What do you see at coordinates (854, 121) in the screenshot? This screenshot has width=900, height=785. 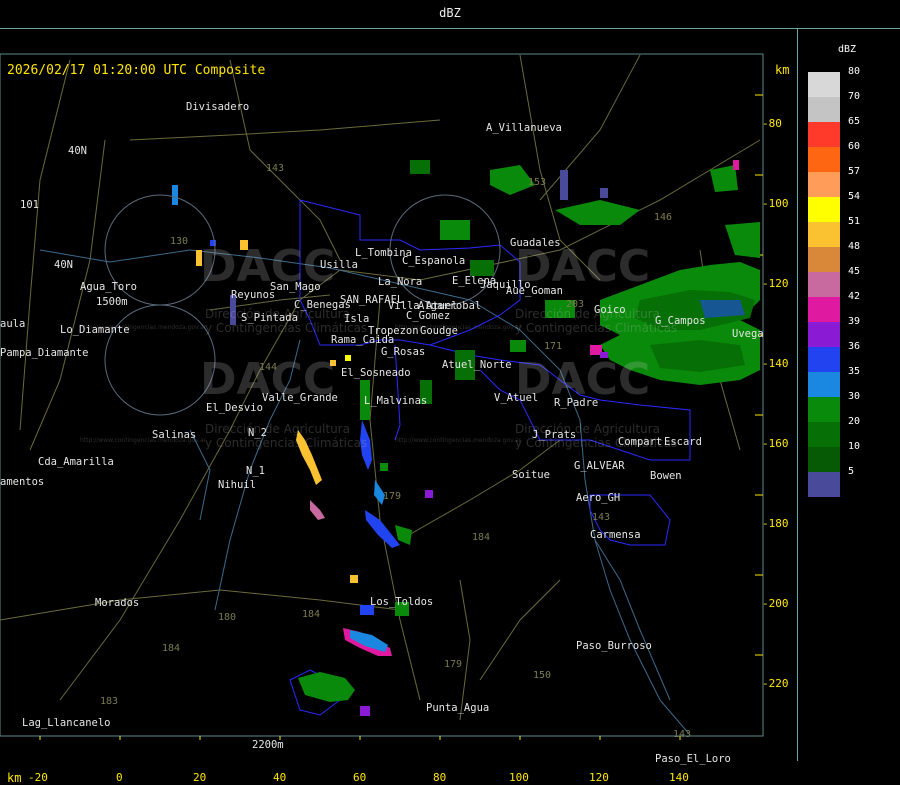 I see `legend-label: 65` at bounding box center [854, 121].